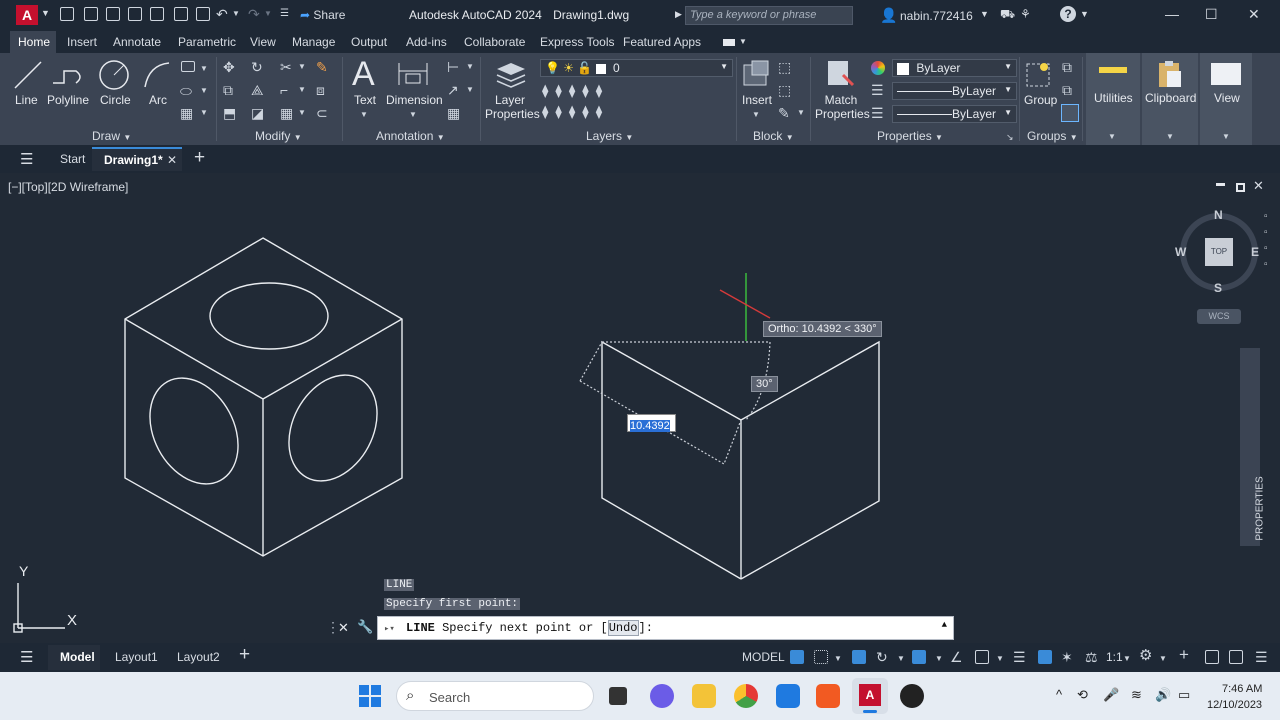  What do you see at coordinates (954, 91) in the screenshot?
I see `lineweight-dropdown: ByLayer ▼` at bounding box center [954, 91].